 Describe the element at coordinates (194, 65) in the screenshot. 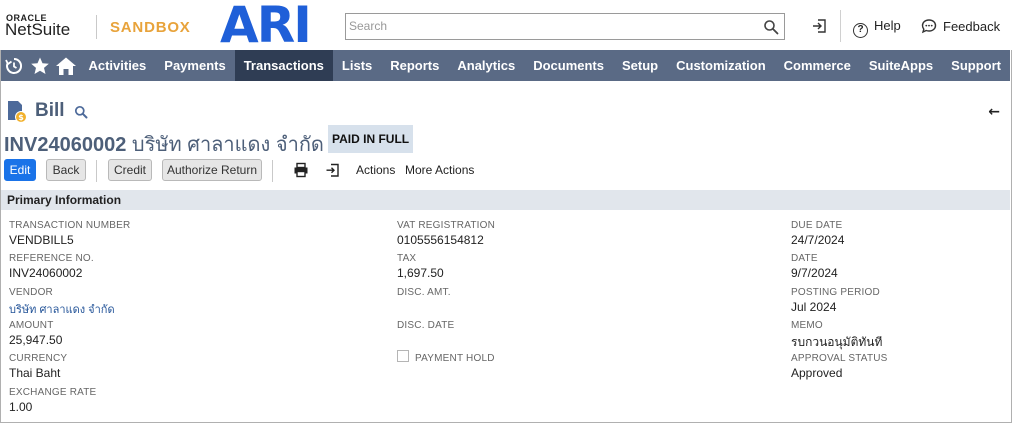

I see `nav-payments: Payments` at that location.